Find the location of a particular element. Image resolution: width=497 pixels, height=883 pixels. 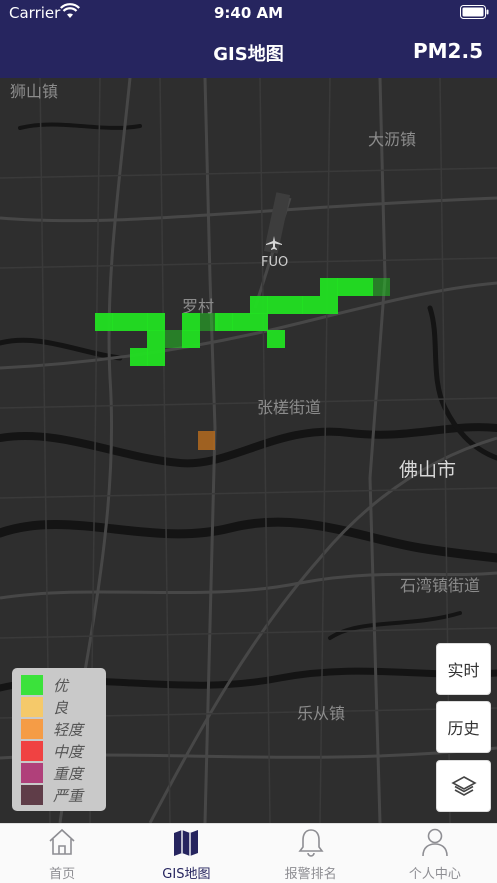

tab-home: 首页 is located at coordinates (62, 853).